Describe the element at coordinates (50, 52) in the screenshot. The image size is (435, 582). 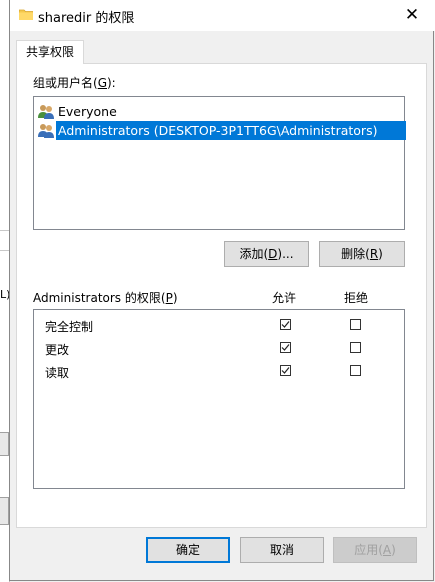
I see `tab-share-permissions: 共享权限` at that location.